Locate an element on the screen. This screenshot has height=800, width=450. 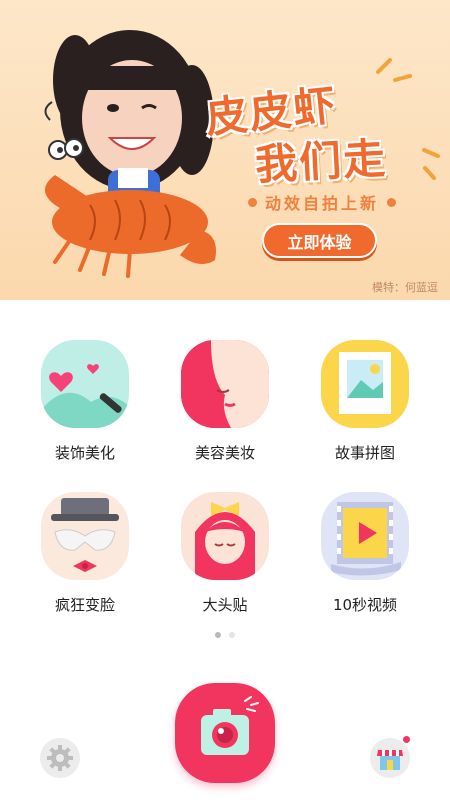
collage-icon is located at coordinates (365, 384).